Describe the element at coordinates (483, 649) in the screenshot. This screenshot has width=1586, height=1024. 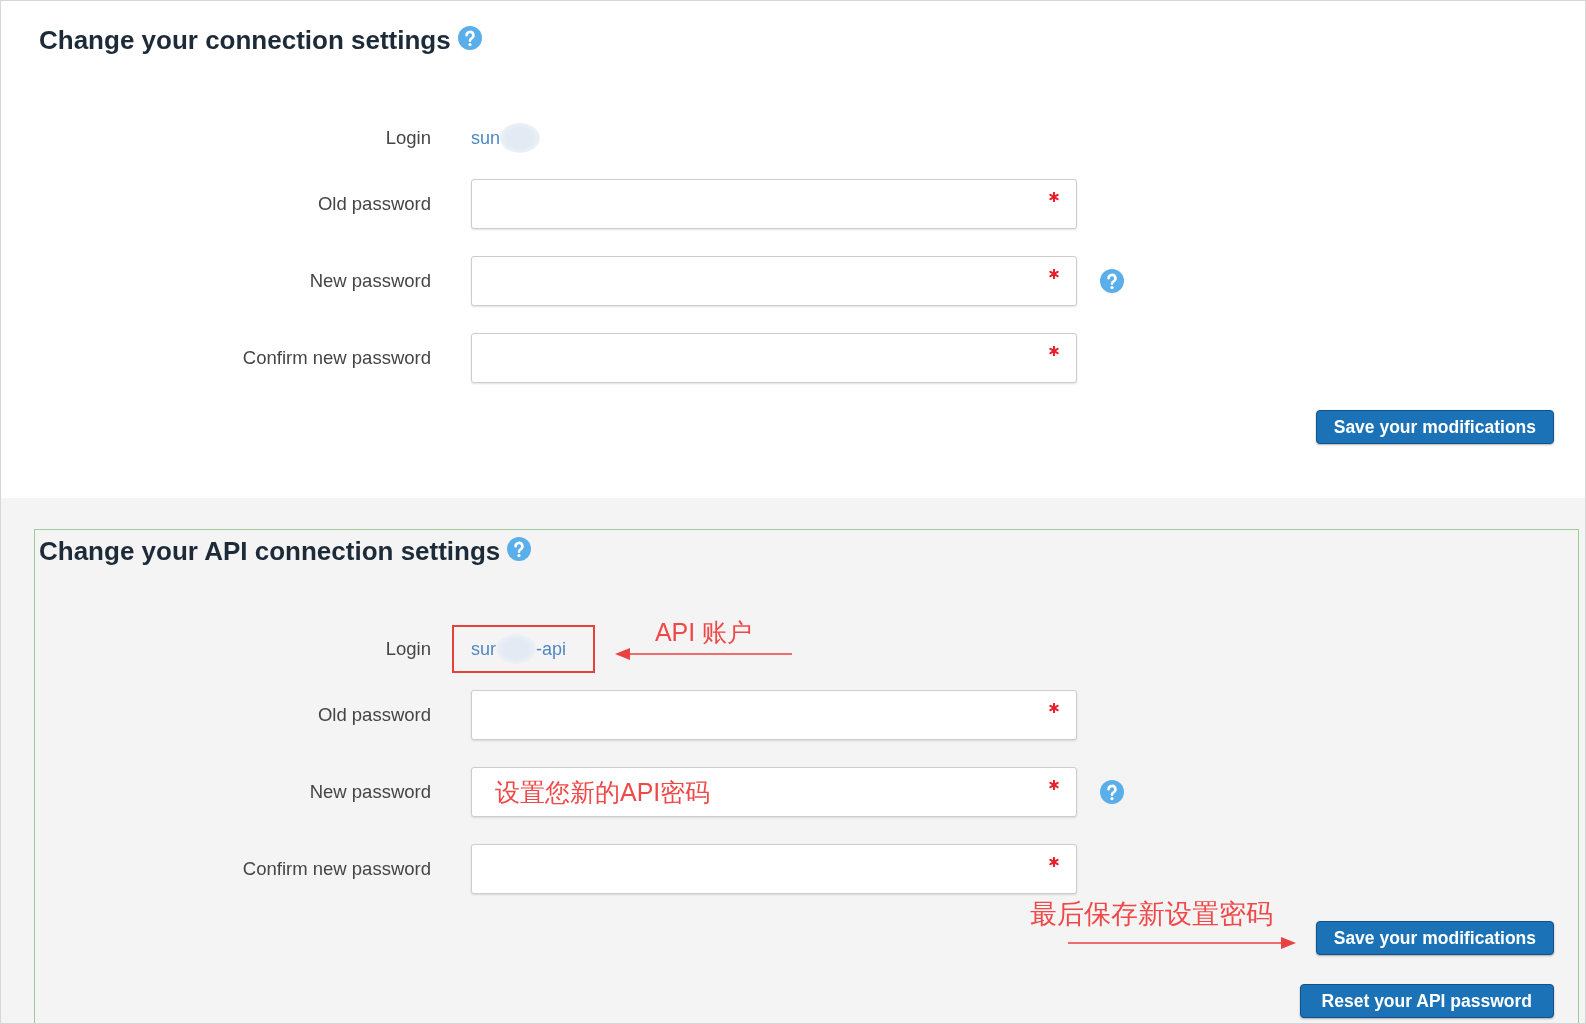
I see `login-value: sur` at that location.